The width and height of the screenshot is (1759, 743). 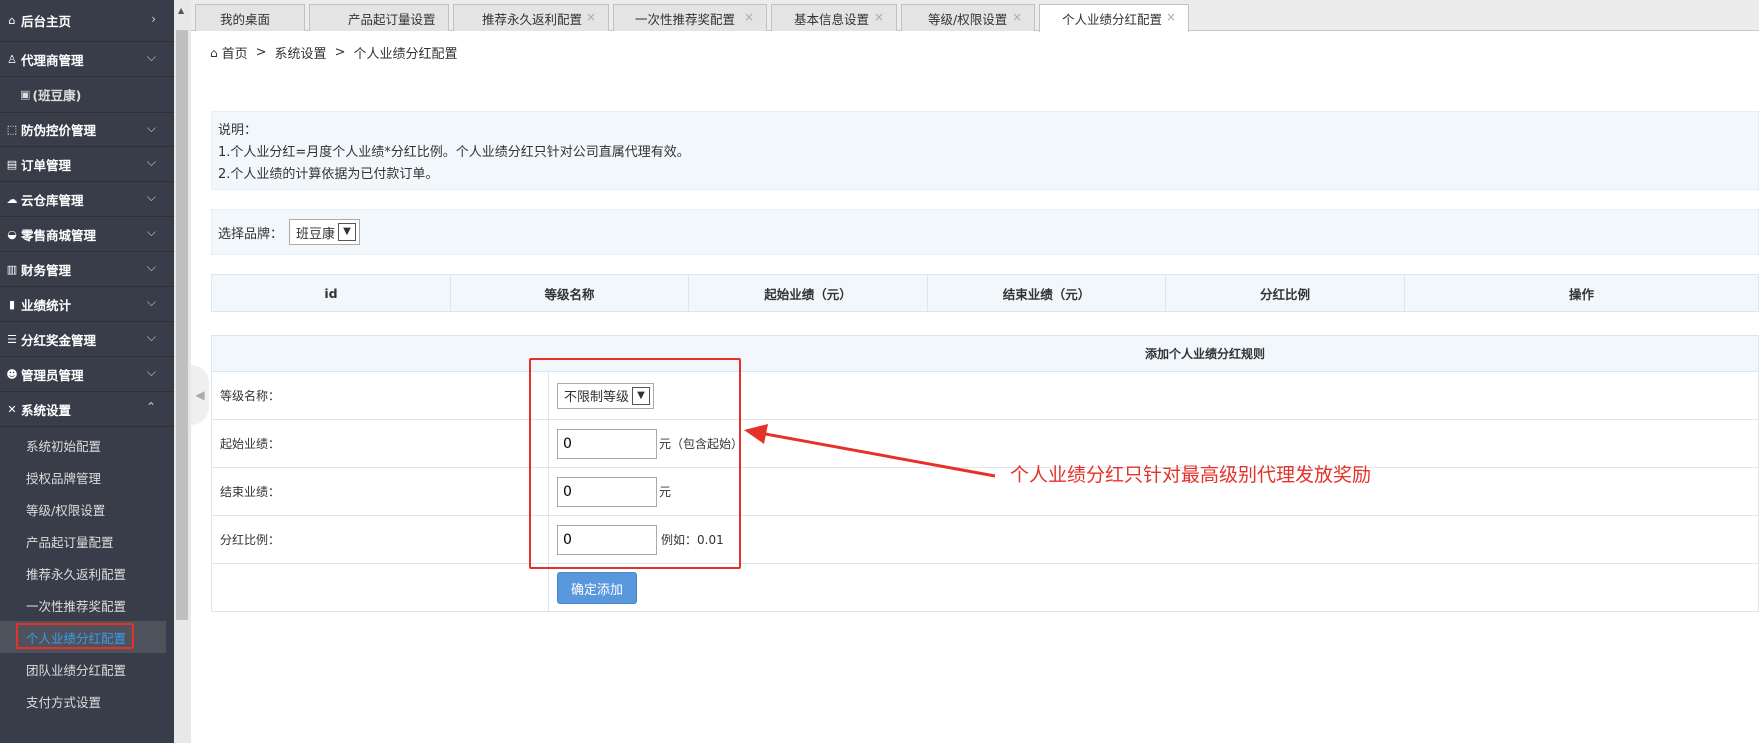 I want to click on store-icon: ◒, so click(x=12, y=234).